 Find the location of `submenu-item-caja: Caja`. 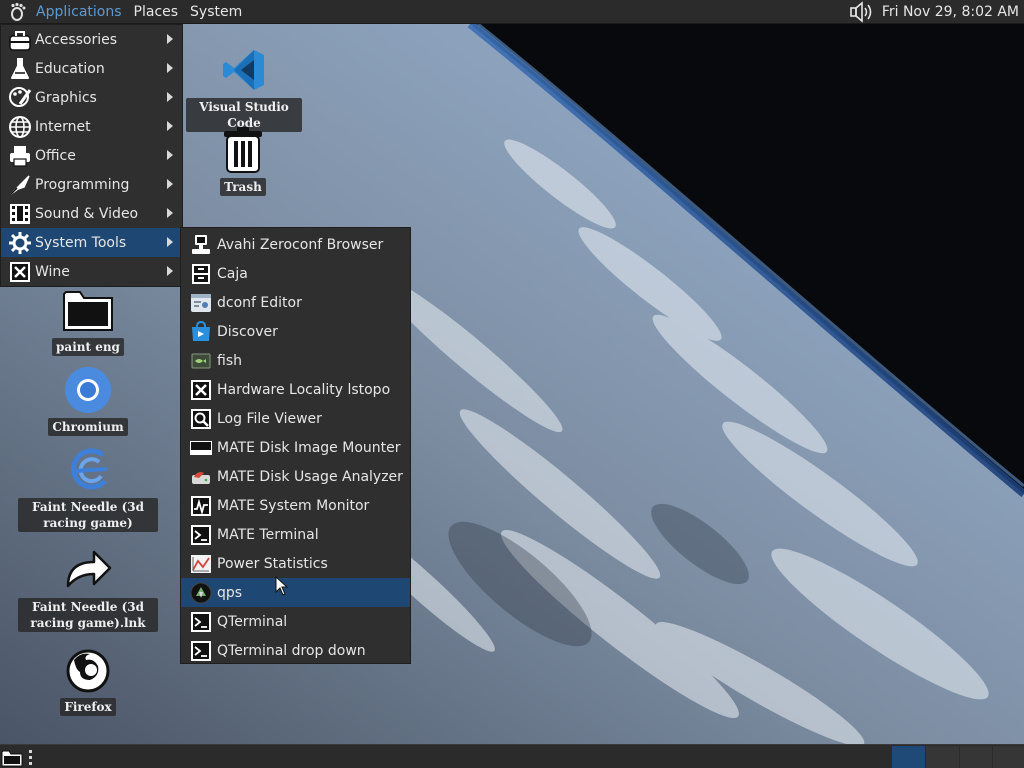

submenu-item-caja: Caja is located at coordinates (295, 273).